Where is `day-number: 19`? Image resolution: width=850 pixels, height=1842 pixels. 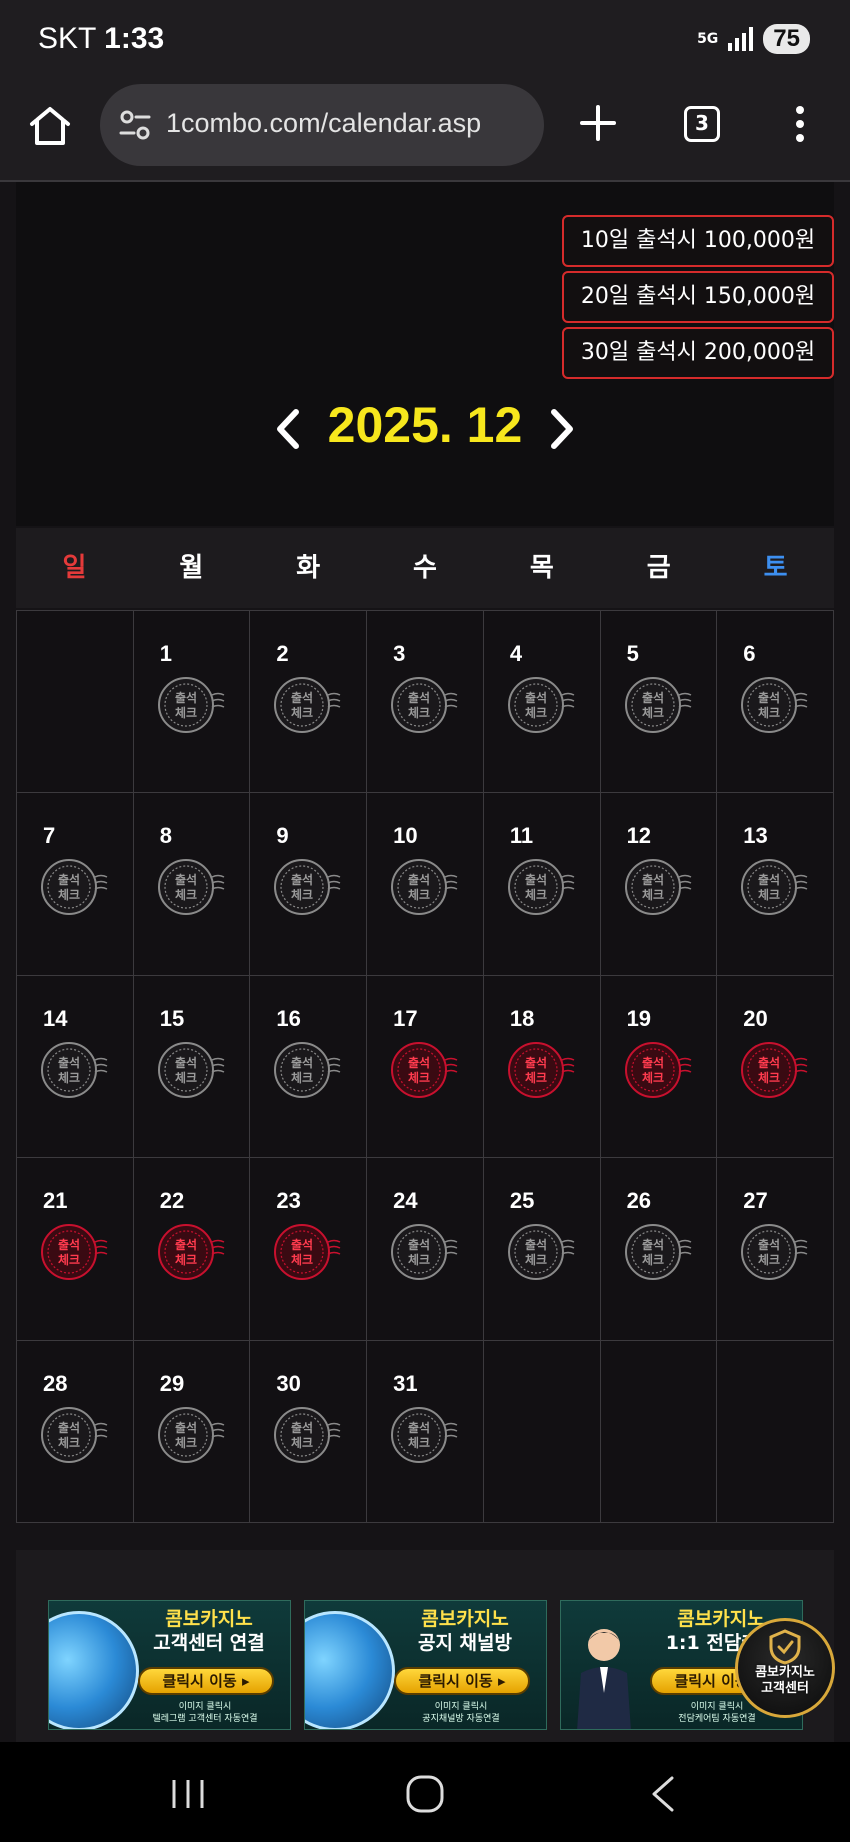
day-number: 19 is located at coordinates (639, 1018).